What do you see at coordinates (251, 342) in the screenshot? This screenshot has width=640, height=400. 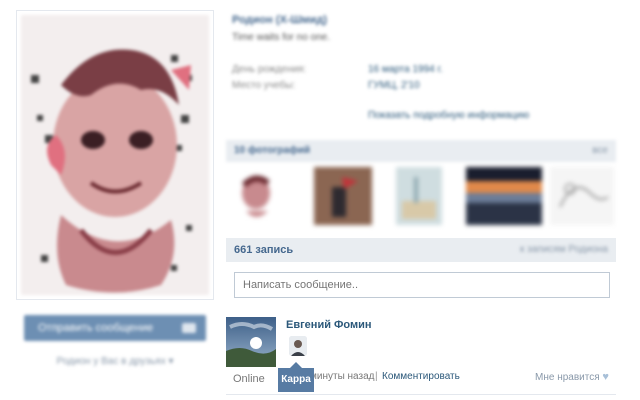 I see `post-author-avatar` at bounding box center [251, 342].